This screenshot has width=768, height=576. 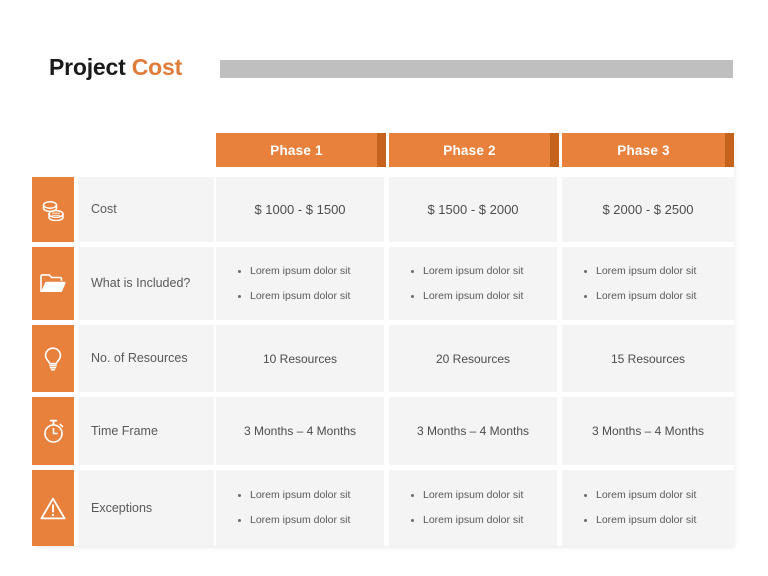 I want to click on cell-resources-phase-1: 10 Resources, so click(x=300, y=358).